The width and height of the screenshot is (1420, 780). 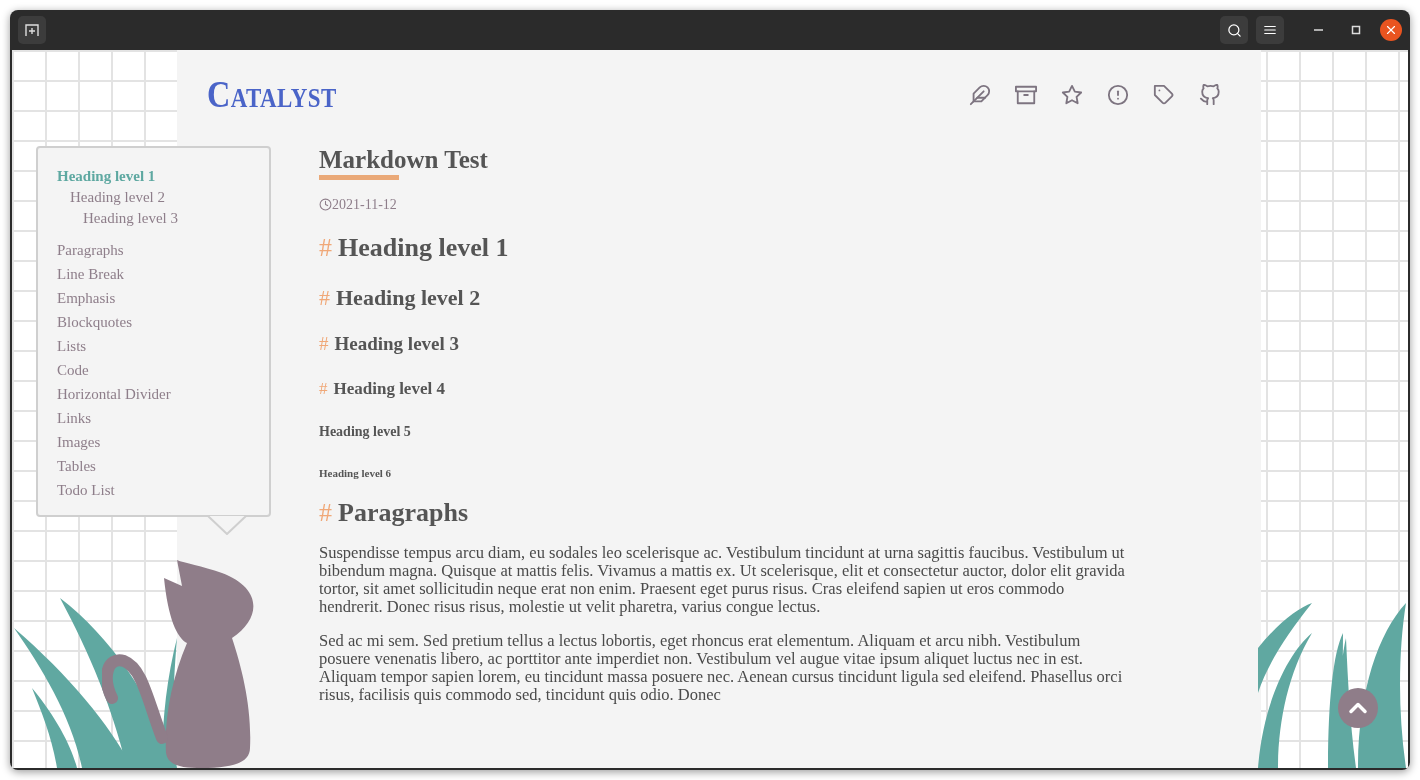 What do you see at coordinates (86, 490) in the screenshot?
I see `toc-link: Todo List` at bounding box center [86, 490].